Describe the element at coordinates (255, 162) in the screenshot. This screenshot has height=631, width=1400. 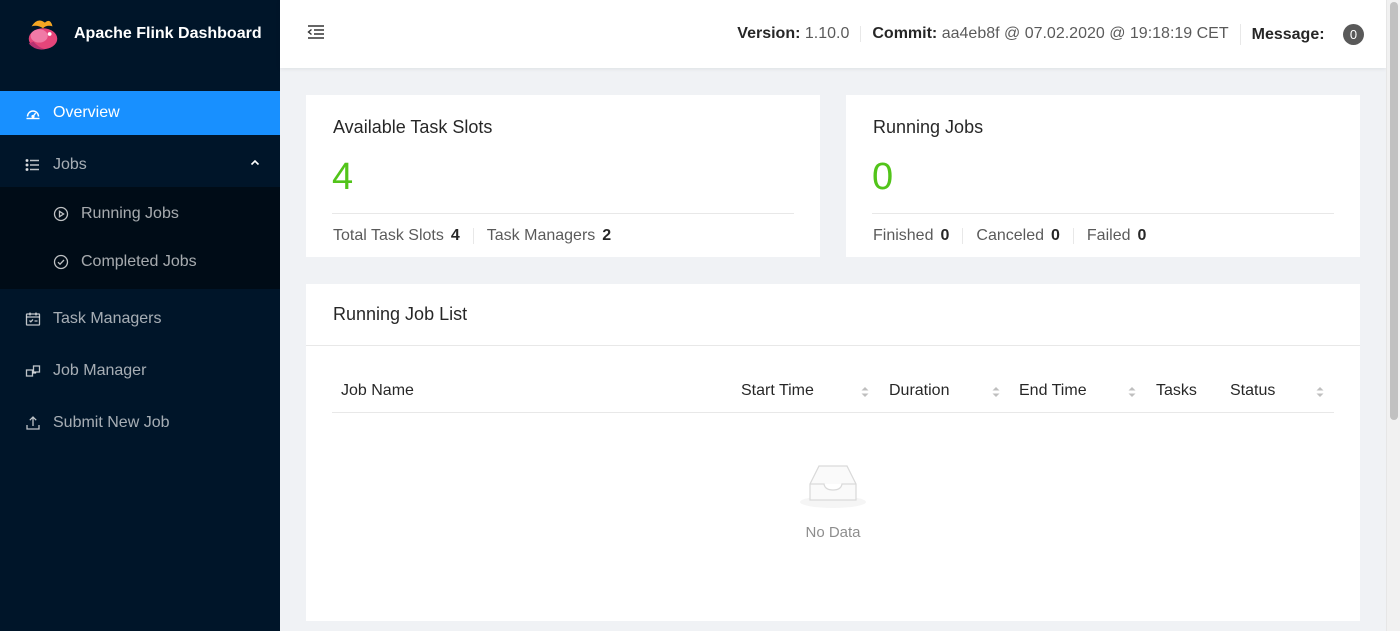
I see `chevron-up-icon` at that location.